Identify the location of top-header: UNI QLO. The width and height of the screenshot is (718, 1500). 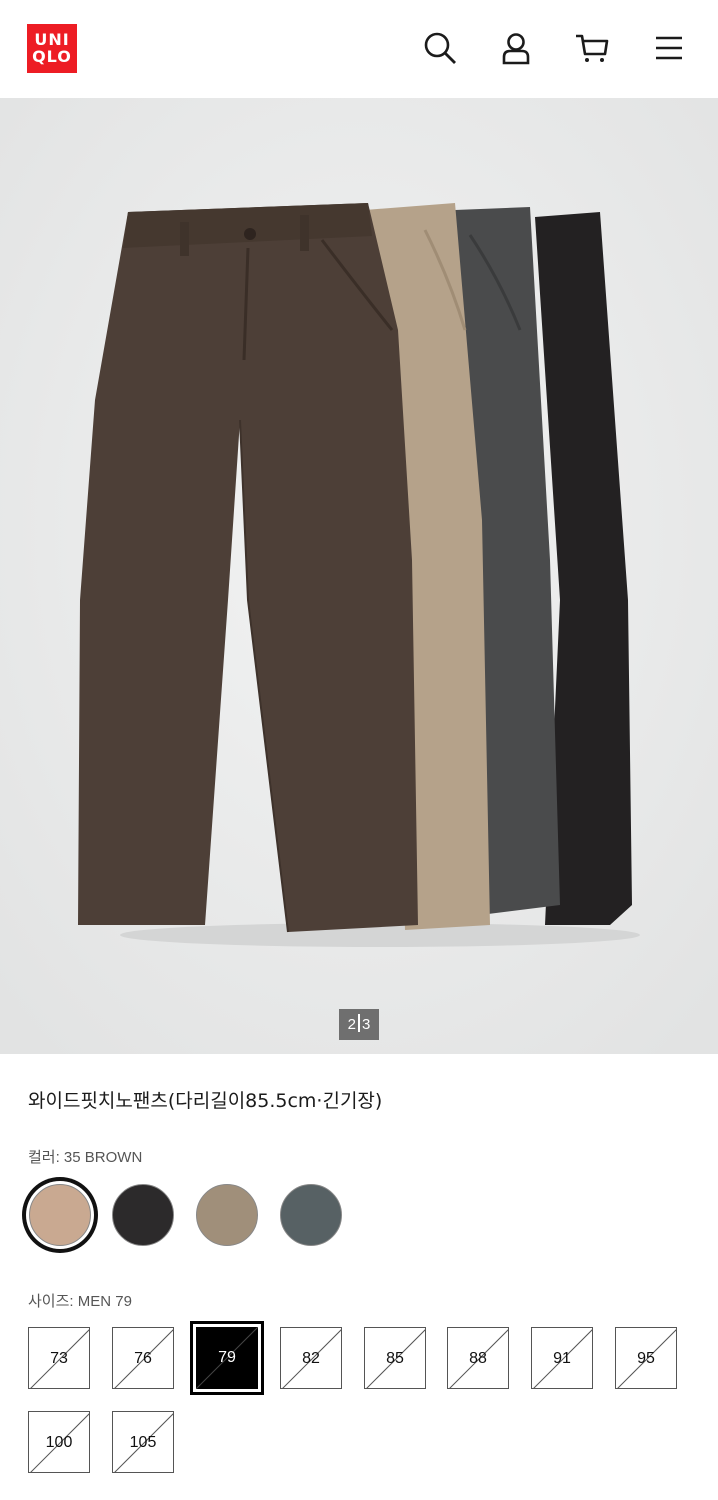
(359, 49).